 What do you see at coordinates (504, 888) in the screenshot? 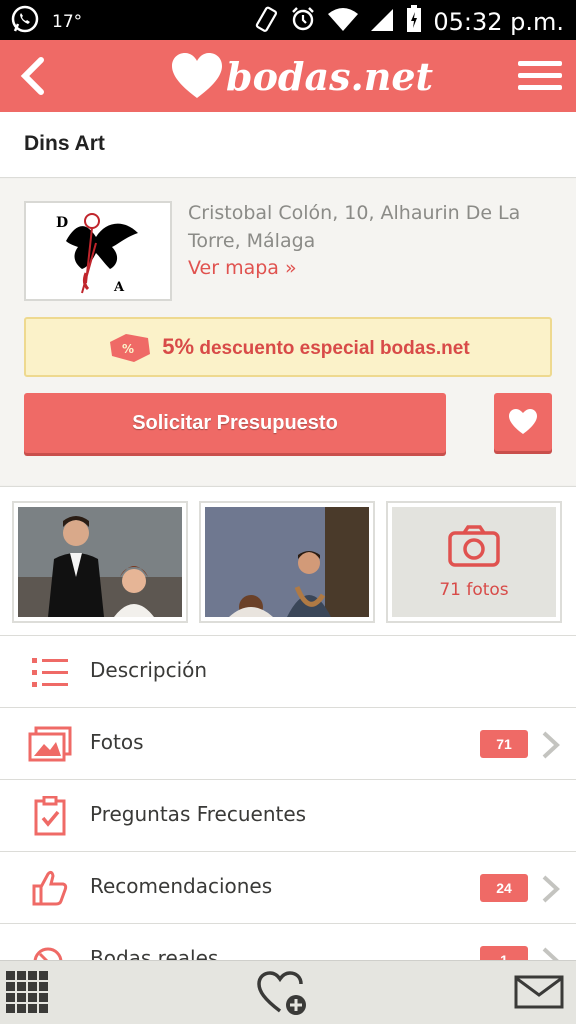
I see `count-badge: 24` at bounding box center [504, 888].